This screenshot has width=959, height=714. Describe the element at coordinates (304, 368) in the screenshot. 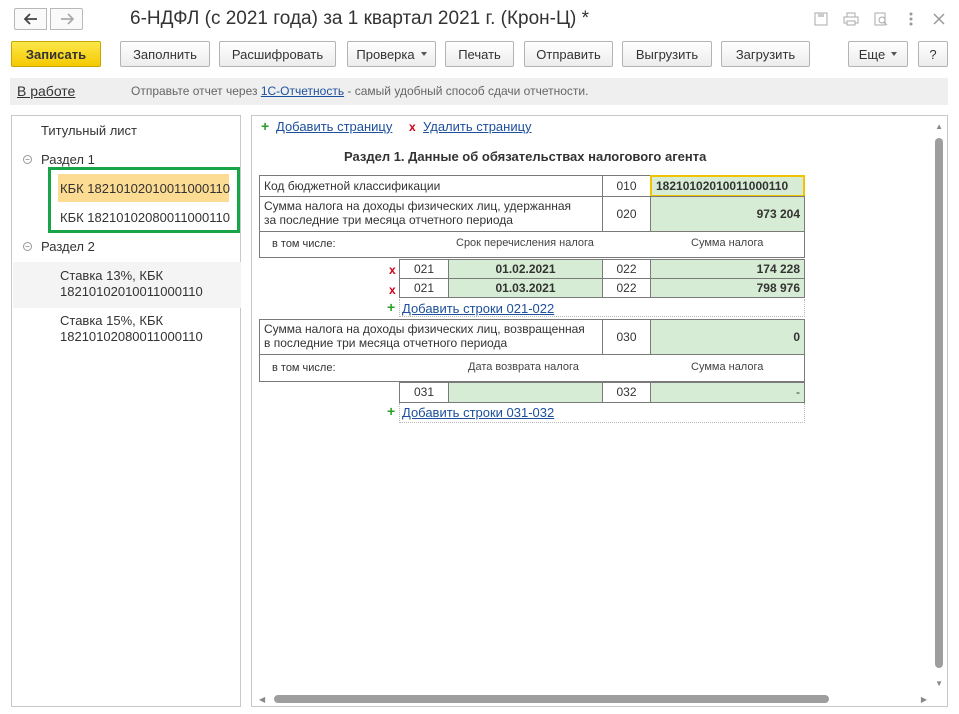

I see `including-label-2: в том числе:` at that location.